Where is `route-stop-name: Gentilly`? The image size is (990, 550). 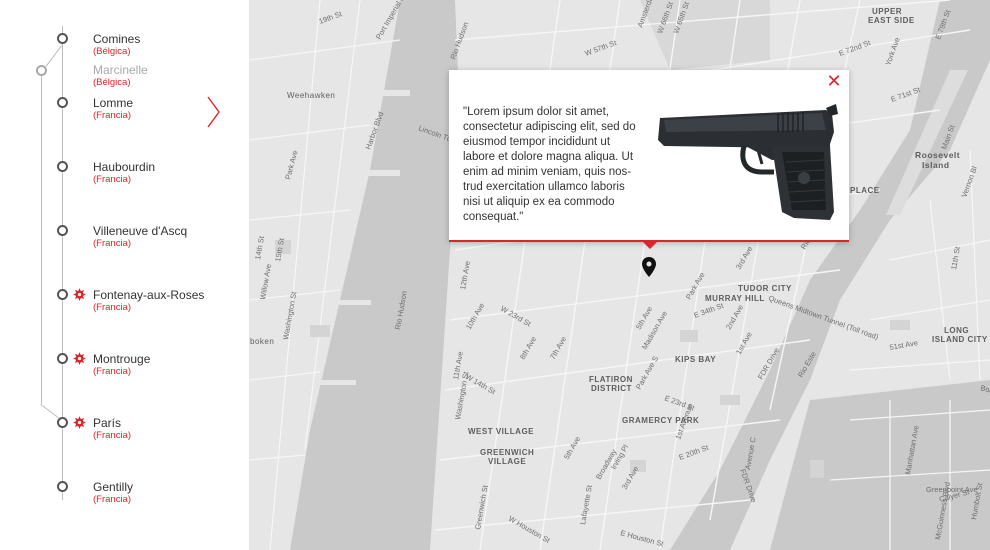
route-stop-name: Gentilly is located at coordinates (113, 487).